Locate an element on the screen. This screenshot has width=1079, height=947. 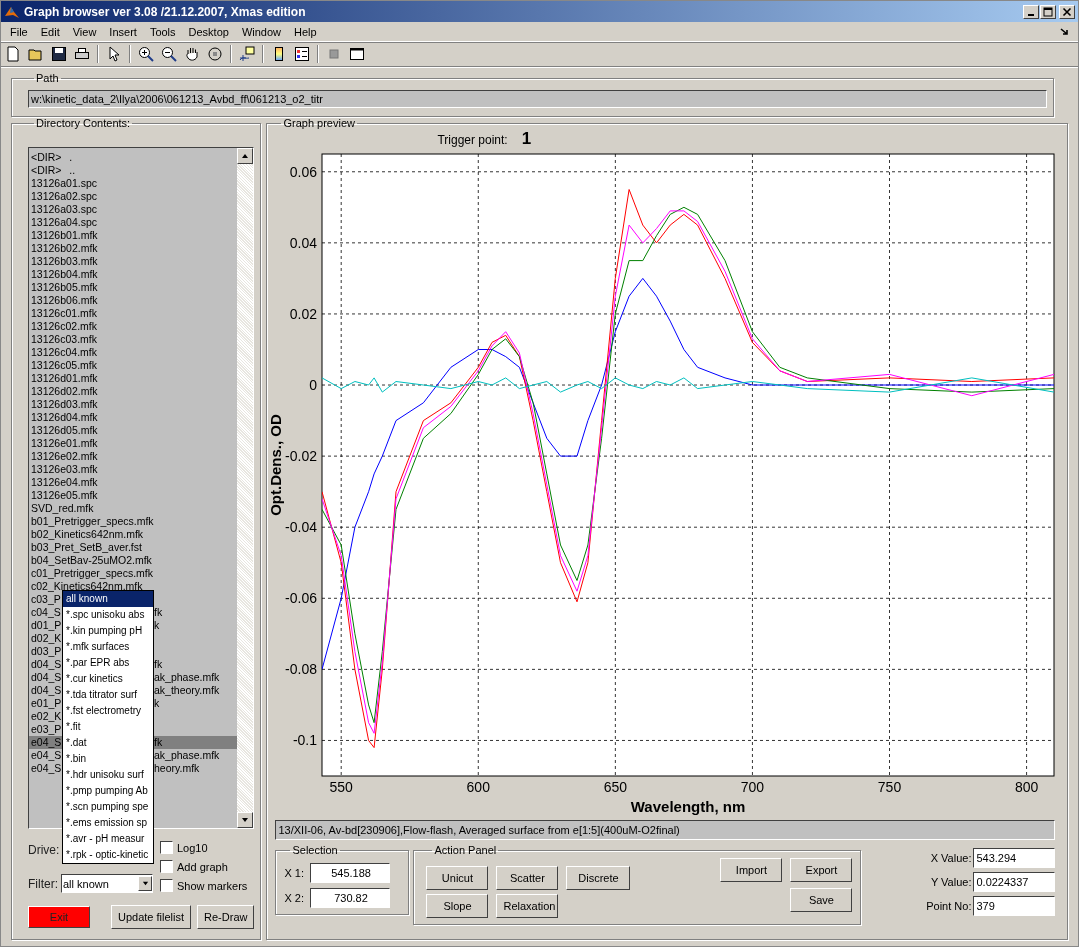
maximize-button is located at coordinates (1048, 11).